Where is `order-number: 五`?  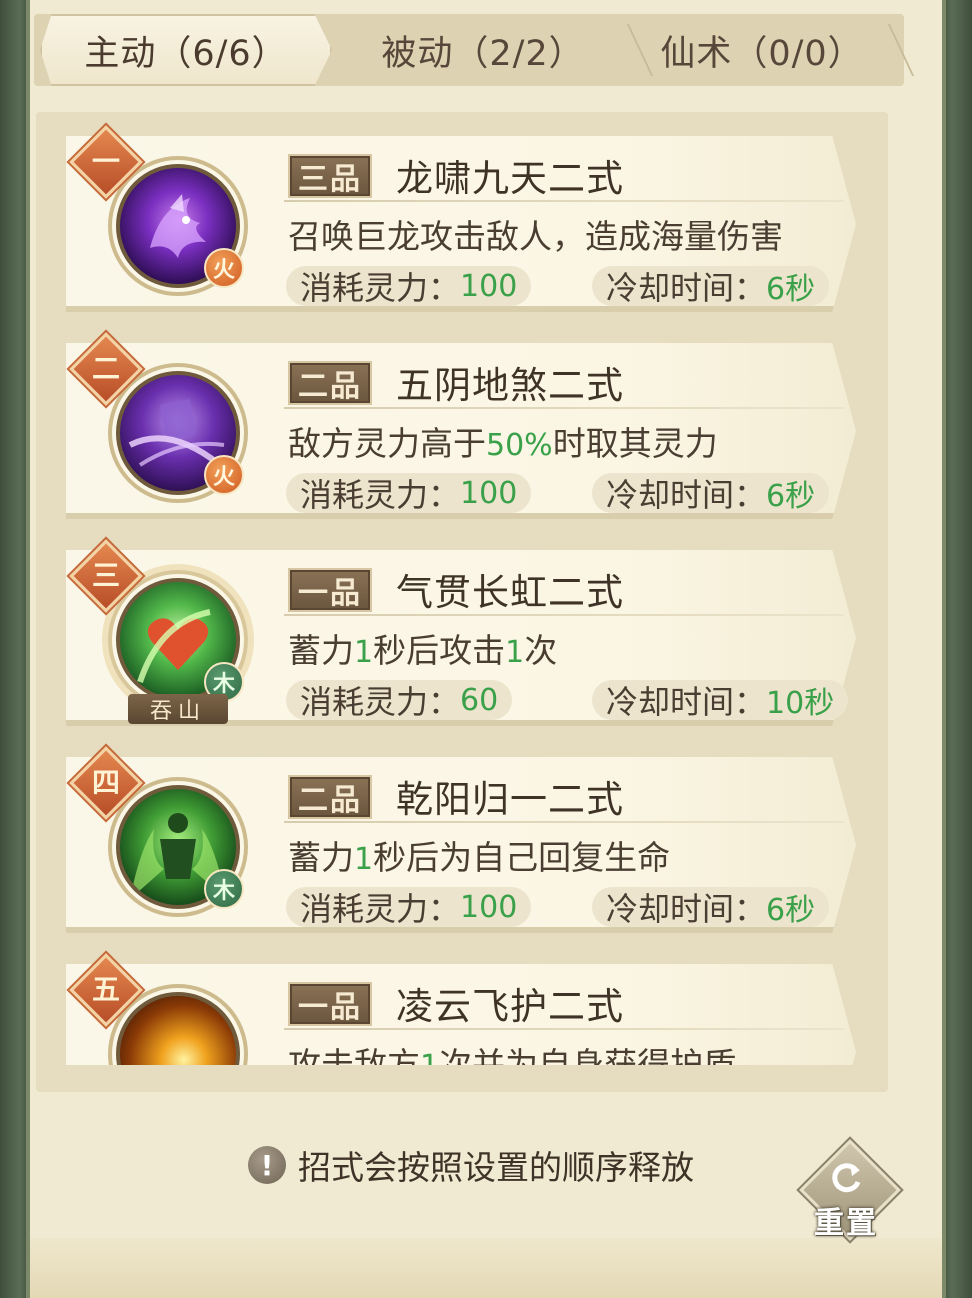
order-number: 五 is located at coordinates (105, 989).